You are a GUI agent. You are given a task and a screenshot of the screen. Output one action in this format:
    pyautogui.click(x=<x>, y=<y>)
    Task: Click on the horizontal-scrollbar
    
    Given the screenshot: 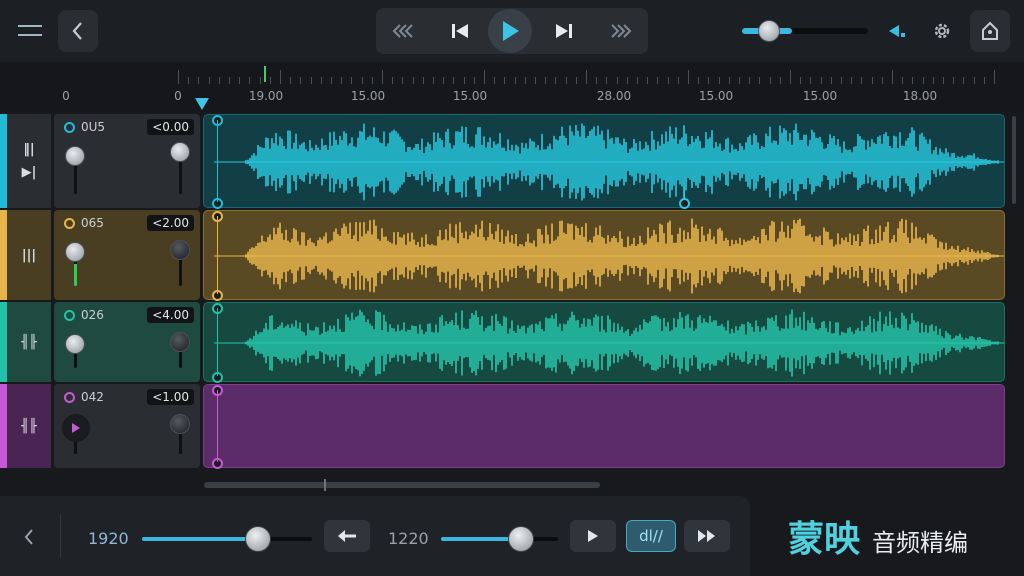 What is the action you would take?
    pyautogui.click(x=402, y=485)
    